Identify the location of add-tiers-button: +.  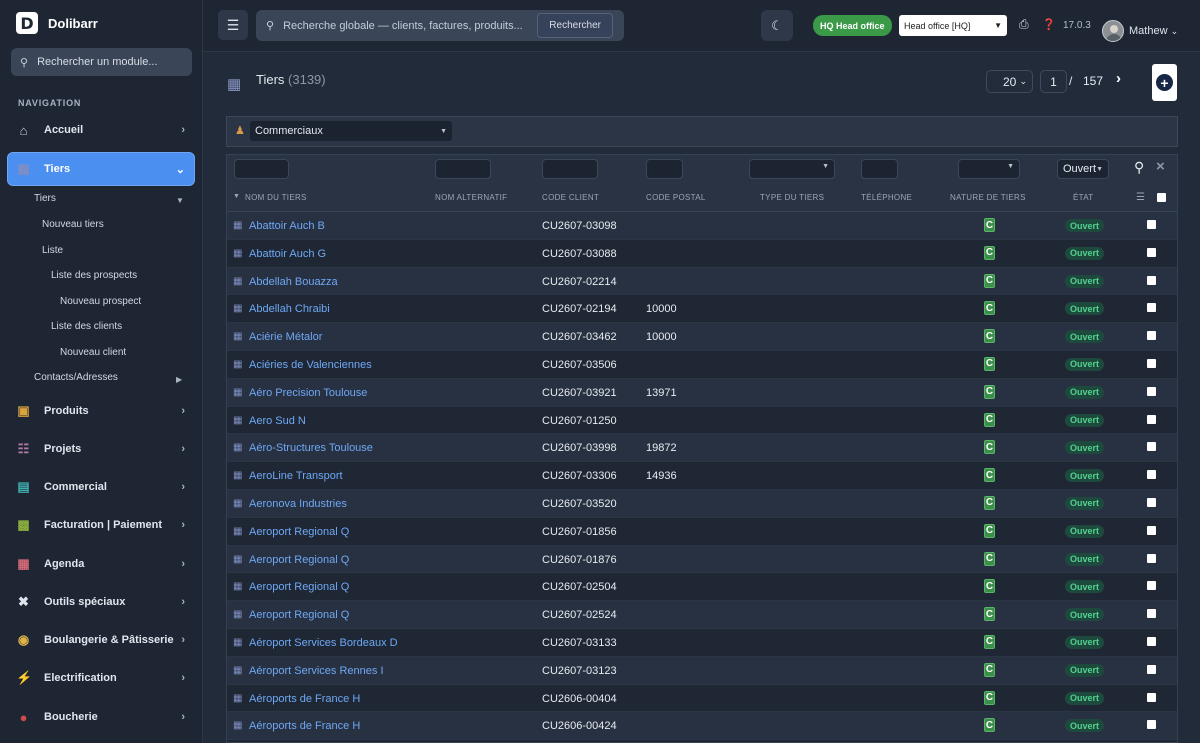
(1164, 82).